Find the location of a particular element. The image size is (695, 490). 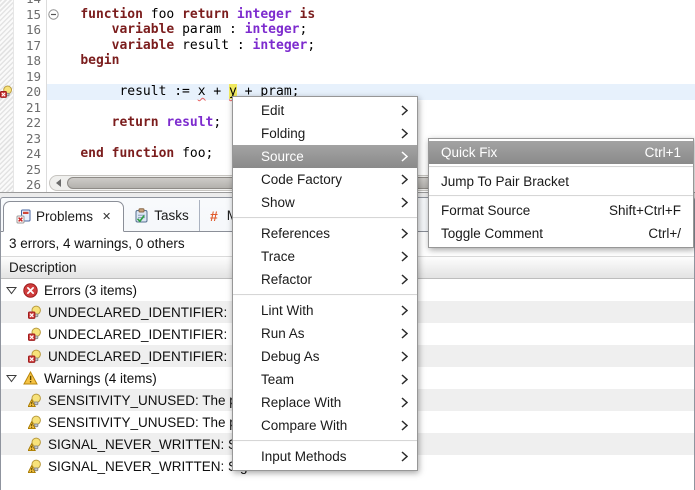

submenu-item-quick-fix: Quick Fix Ctrl+1 is located at coordinates (561, 152).